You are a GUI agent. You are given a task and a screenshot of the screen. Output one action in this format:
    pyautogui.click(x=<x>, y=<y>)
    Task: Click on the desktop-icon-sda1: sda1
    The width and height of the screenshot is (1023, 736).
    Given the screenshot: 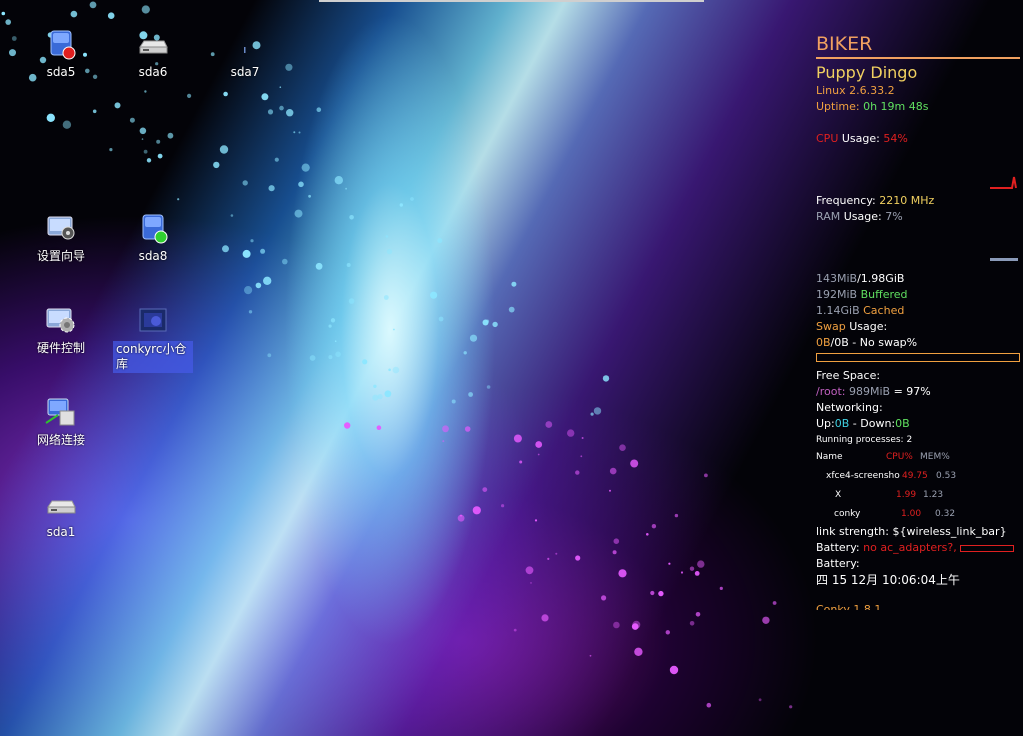 What is the action you would take?
    pyautogui.click(x=61, y=513)
    